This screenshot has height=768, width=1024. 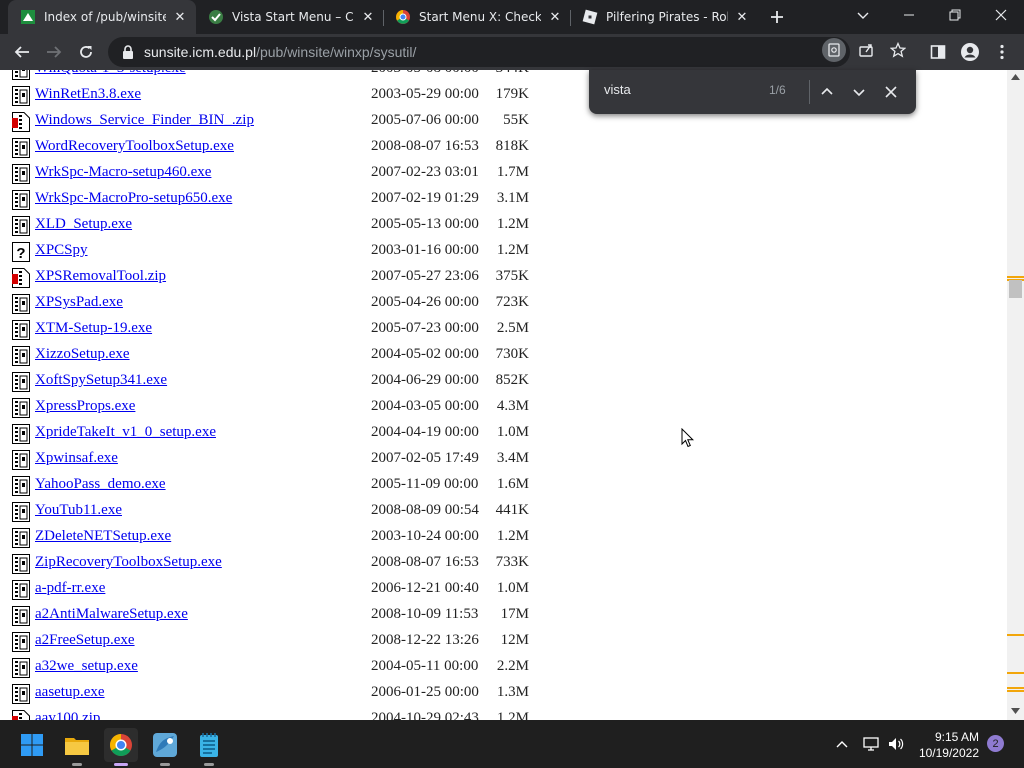 I want to click on file-link: XizzoSetup.exe, so click(x=82, y=354).